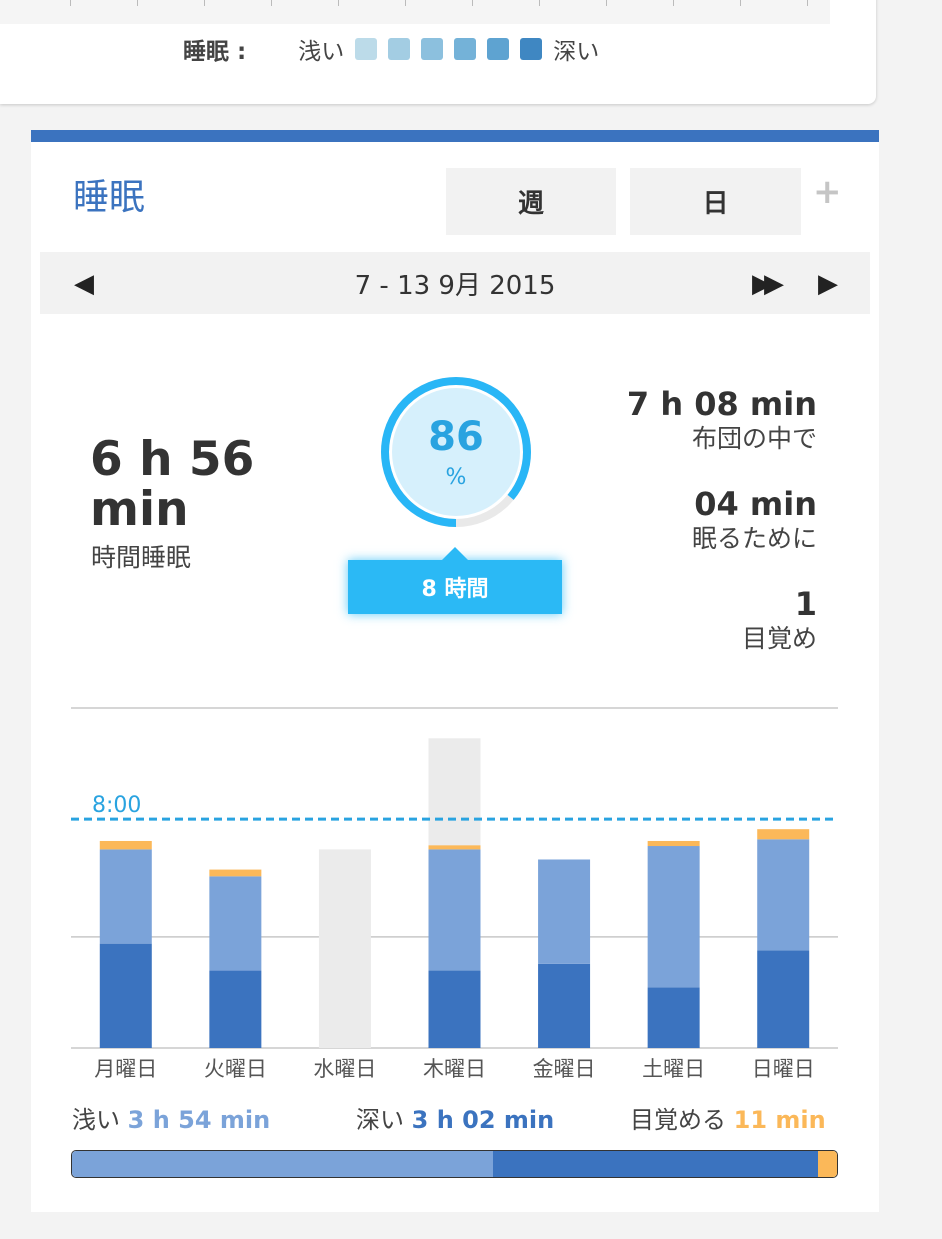  What do you see at coordinates (678, 1120) in the screenshot?
I see `awake-label: 目覚める` at bounding box center [678, 1120].